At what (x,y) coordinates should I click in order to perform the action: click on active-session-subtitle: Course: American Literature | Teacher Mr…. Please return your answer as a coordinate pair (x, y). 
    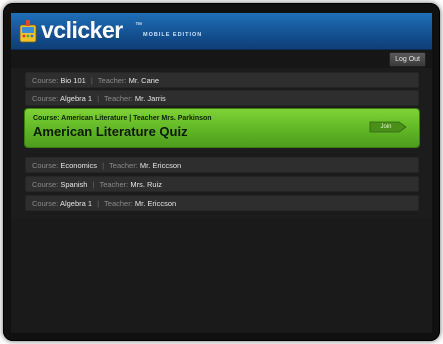
    Looking at the image, I should click on (122, 118).